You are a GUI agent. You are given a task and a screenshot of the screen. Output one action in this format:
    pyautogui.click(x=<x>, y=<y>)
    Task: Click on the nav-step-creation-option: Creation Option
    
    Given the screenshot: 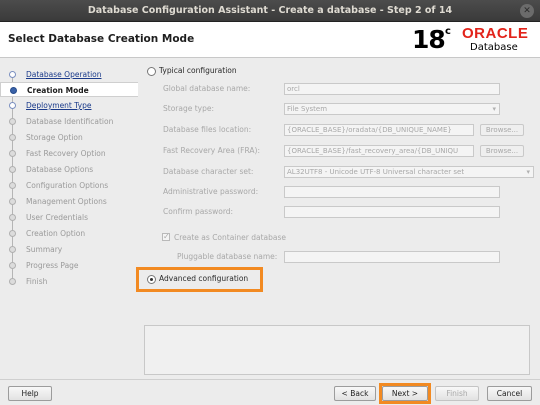 What is the action you would take?
    pyautogui.click(x=69, y=233)
    